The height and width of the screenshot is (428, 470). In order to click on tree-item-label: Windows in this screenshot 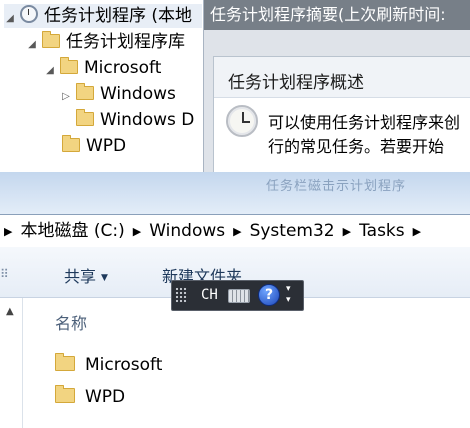, I will do `click(138, 94)`.